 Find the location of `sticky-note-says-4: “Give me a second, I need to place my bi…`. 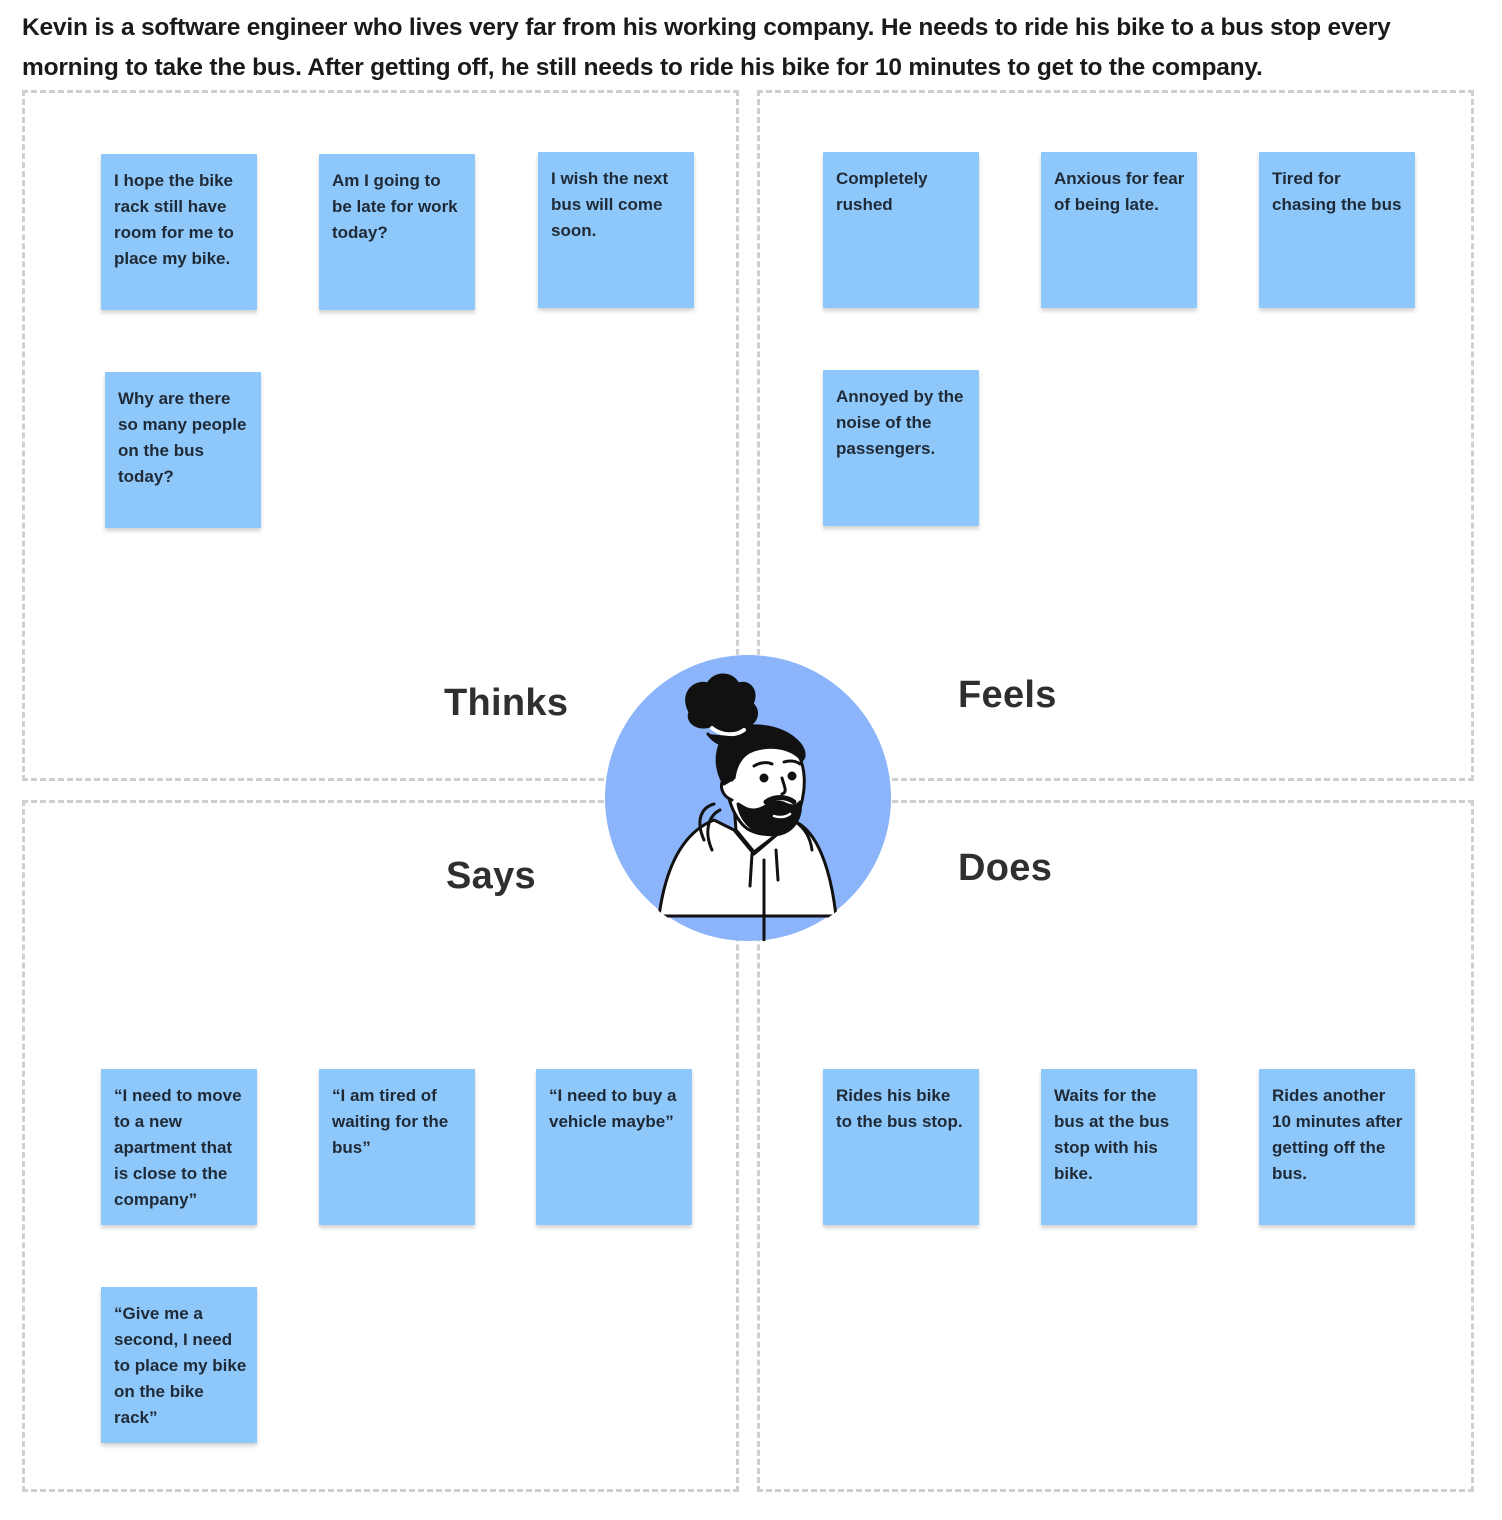

sticky-note-says-4: “Give me a second, I need to place my bi… is located at coordinates (179, 1365).